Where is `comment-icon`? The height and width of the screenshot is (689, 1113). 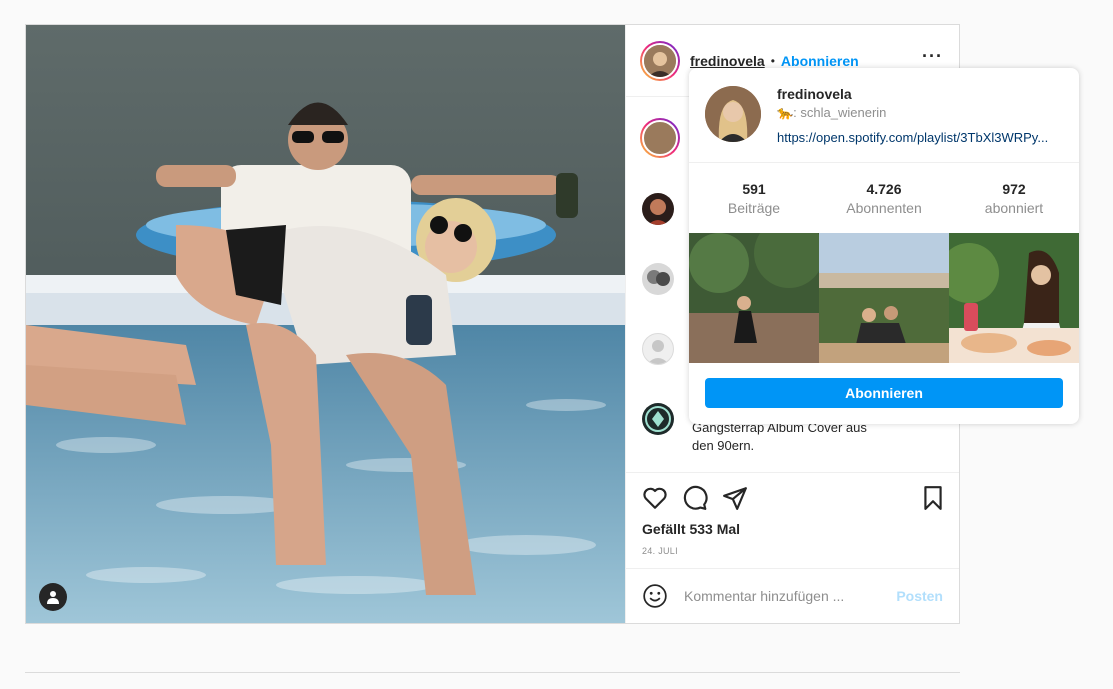
comment-icon is located at coordinates (695, 498).